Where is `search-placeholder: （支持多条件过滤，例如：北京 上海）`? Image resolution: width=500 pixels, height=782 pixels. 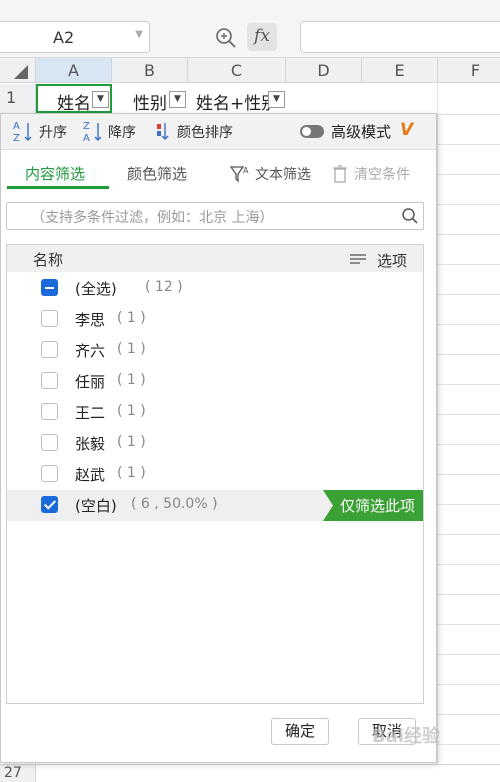 search-placeholder: （支持多条件过滤，例如：北京 上海） is located at coordinates (152, 218).